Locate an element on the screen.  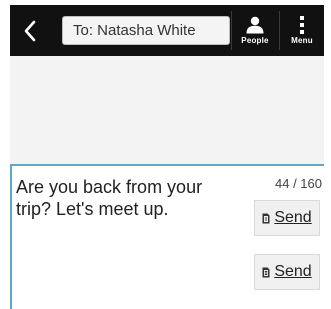
recipient-field: To: Natasha White is located at coordinates (146, 30).